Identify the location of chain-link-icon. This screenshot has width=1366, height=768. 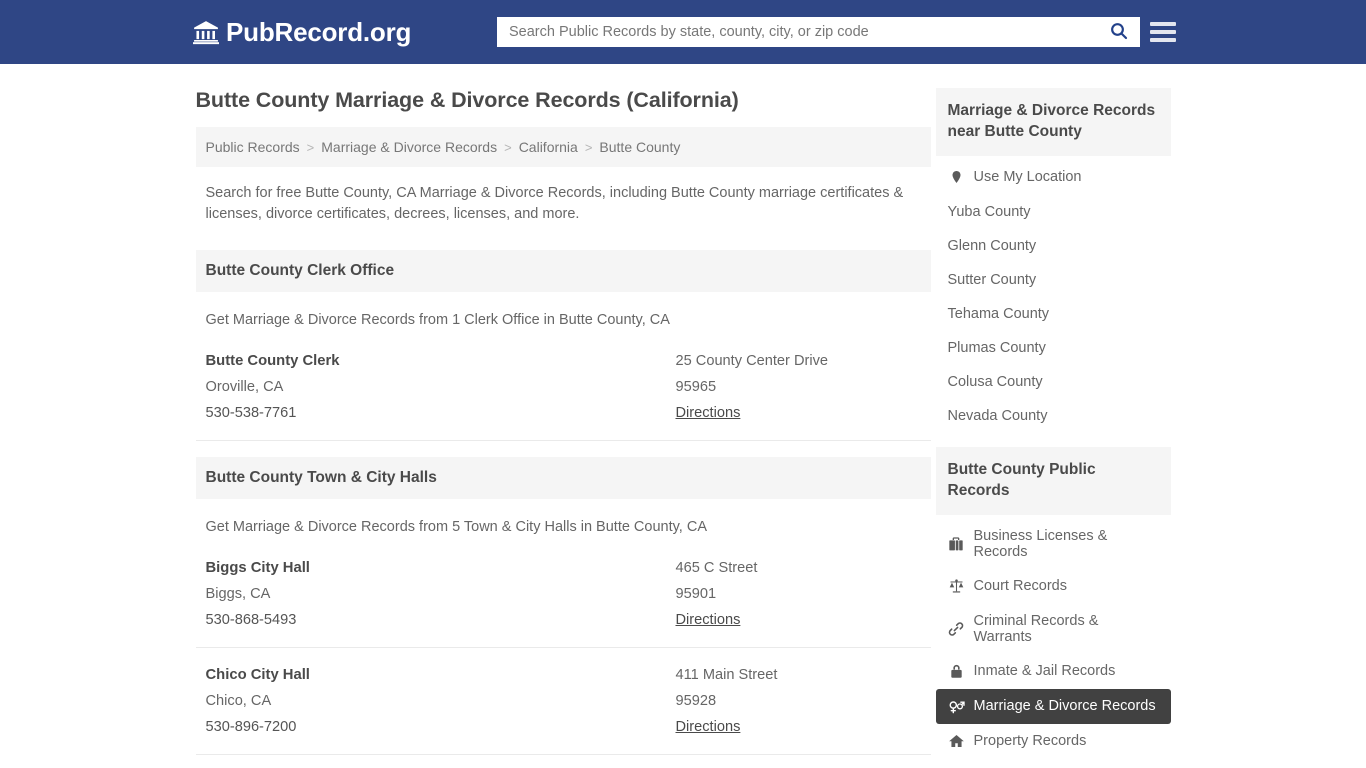
(956, 628).